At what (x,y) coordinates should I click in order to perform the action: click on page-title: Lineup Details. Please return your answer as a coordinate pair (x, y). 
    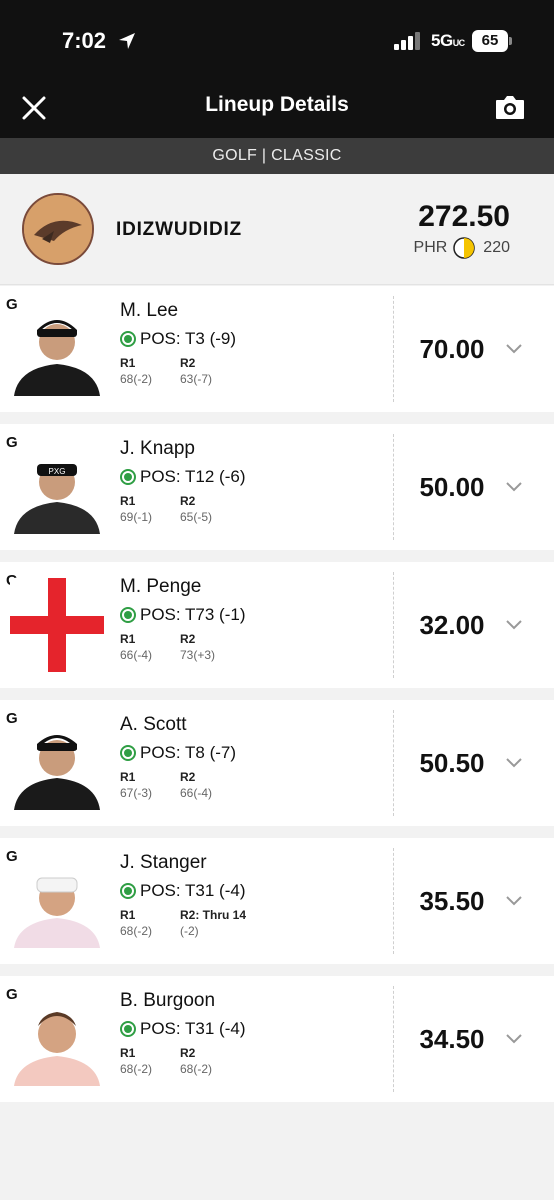
    Looking at the image, I should click on (277, 104).